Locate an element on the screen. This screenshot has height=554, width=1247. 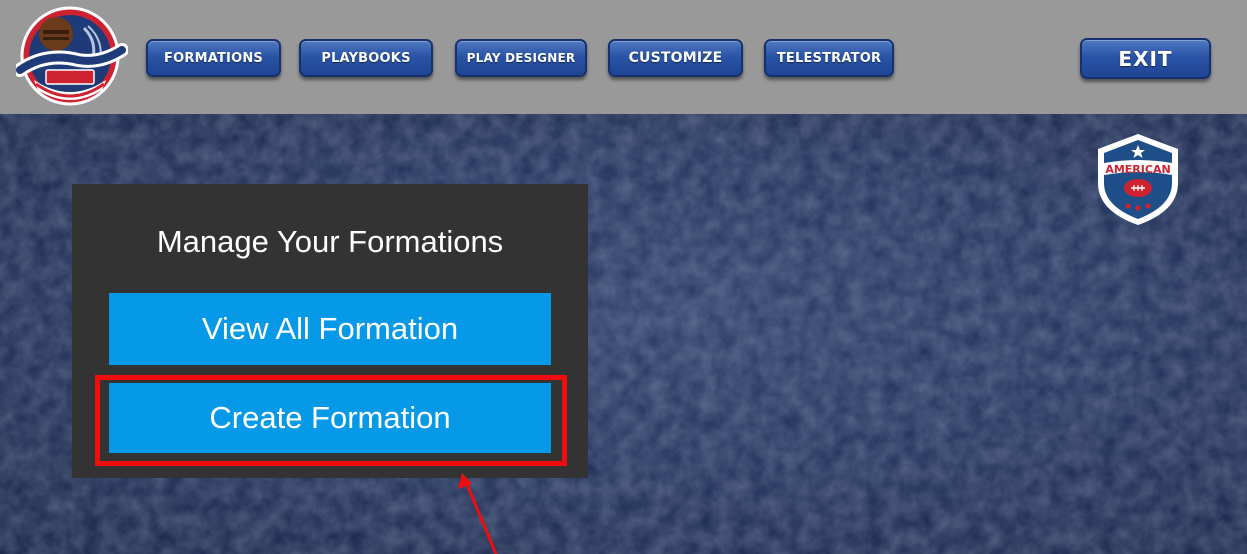
telestrator-button: TELESTRATOR is located at coordinates (829, 58).